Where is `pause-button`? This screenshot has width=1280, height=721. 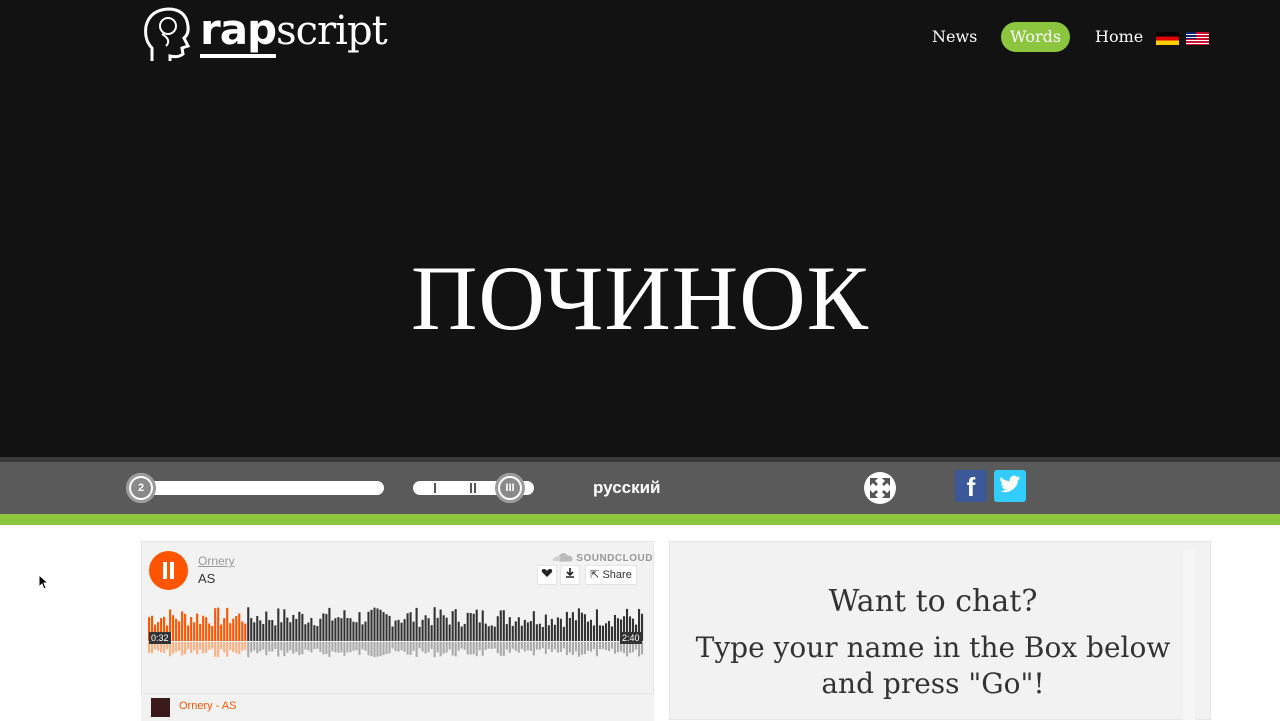
pause-button is located at coordinates (168, 570).